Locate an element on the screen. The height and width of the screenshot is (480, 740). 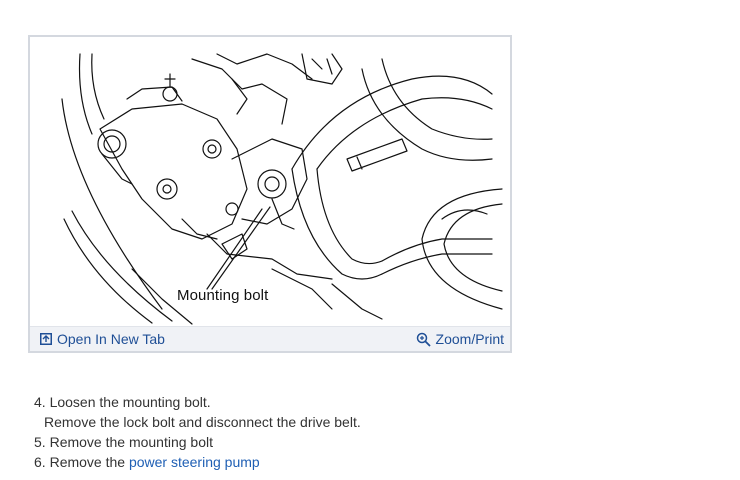
step-item: 5. Remove the mounting bolt is located at coordinates (197, 442).